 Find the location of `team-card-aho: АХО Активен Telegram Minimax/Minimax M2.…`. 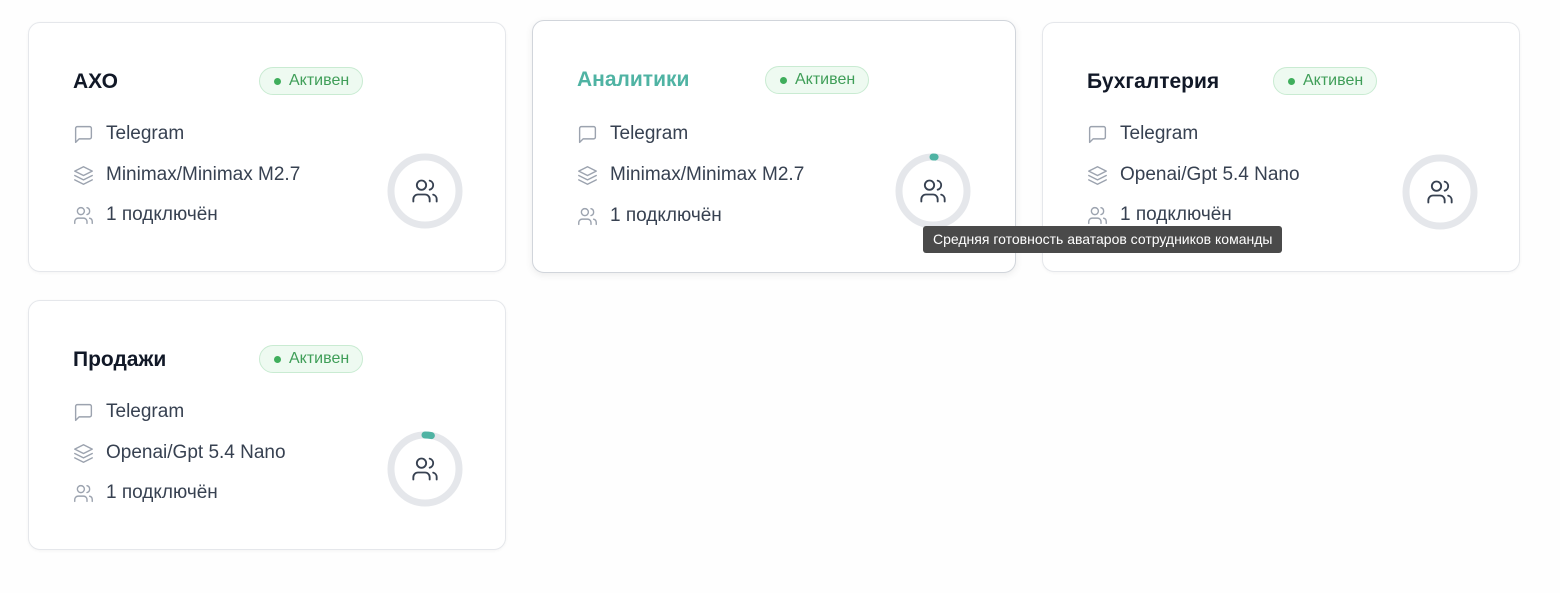

team-card-aho: АХО Активен Telegram Minimax/Minimax M2.… is located at coordinates (267, 147).